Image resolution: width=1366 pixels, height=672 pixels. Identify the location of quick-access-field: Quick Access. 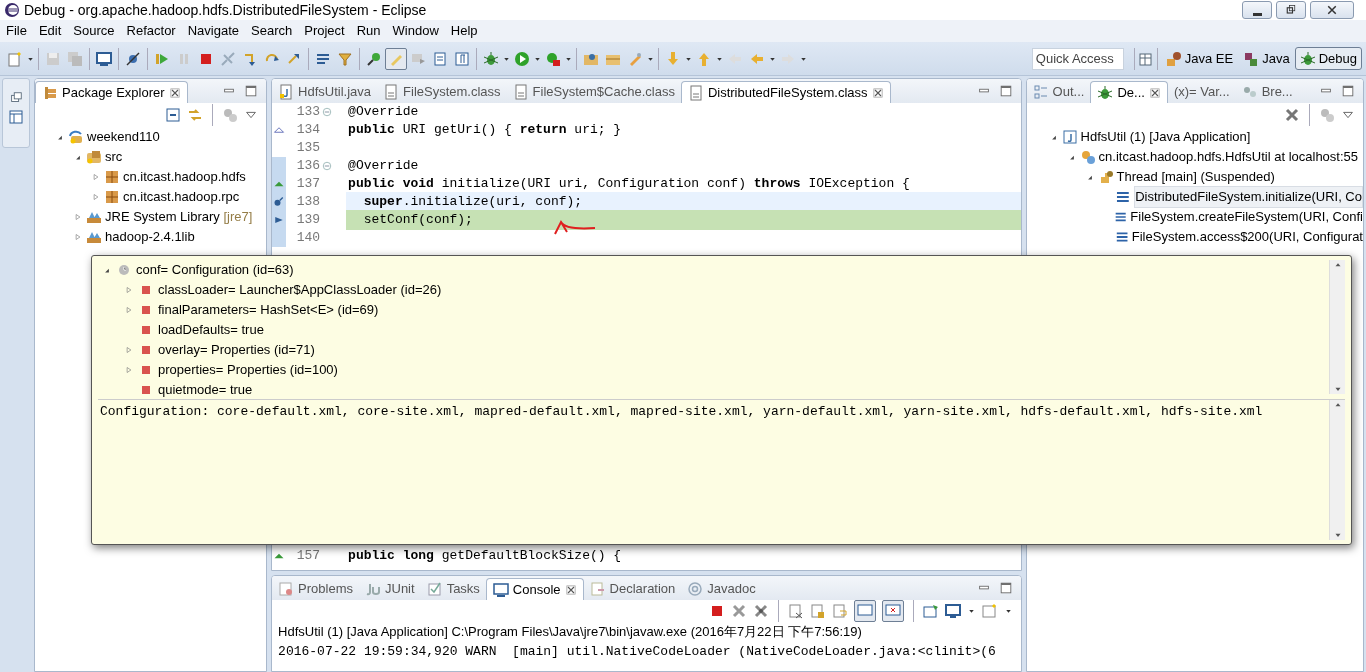
(1077, 58).